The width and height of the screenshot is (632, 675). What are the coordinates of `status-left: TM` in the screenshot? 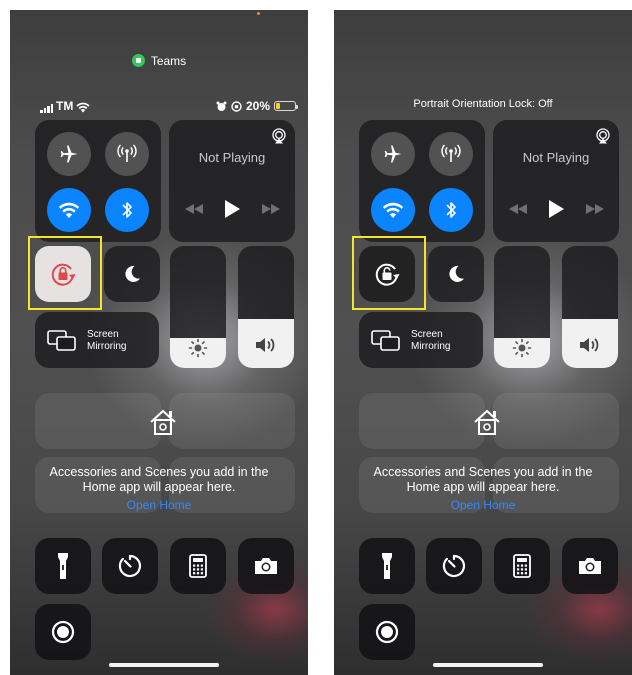 It's located at (65, 106).